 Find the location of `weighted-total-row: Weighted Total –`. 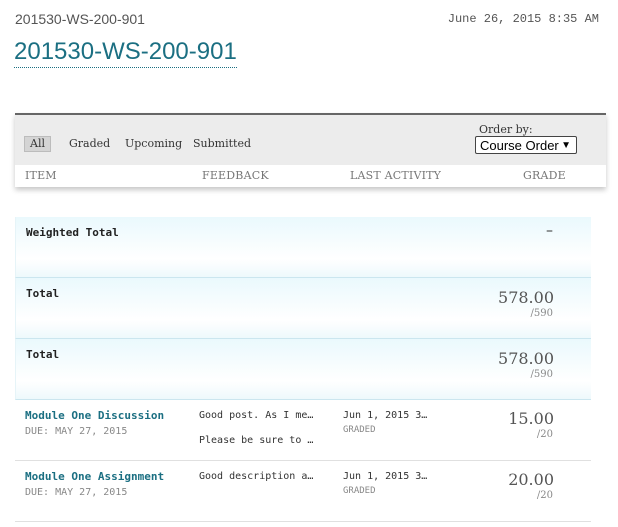

weighted-total-row: Weighted Total – is located at coordinates (303, 247).